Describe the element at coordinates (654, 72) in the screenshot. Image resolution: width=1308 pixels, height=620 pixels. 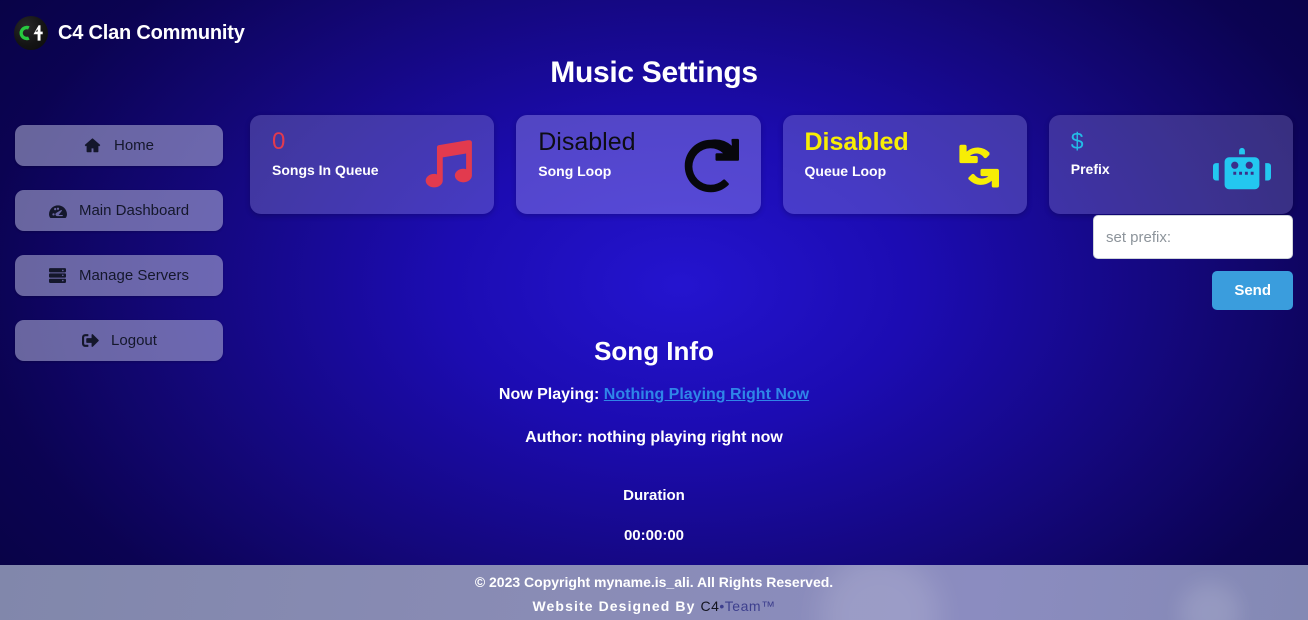
I see `page-title: Music Settings` at that location.